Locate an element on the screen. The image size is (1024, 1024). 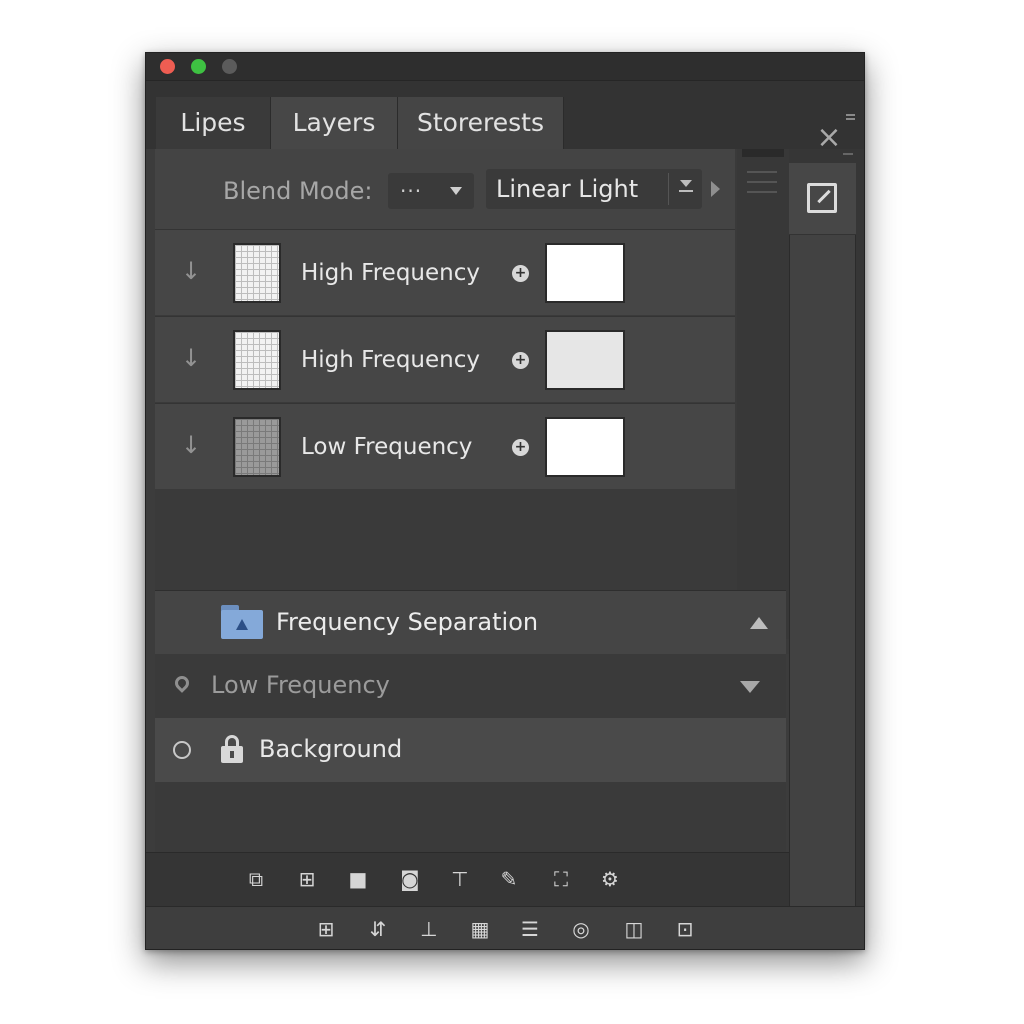
tab-lipes: Lipes is located at coordinates (213, 123).